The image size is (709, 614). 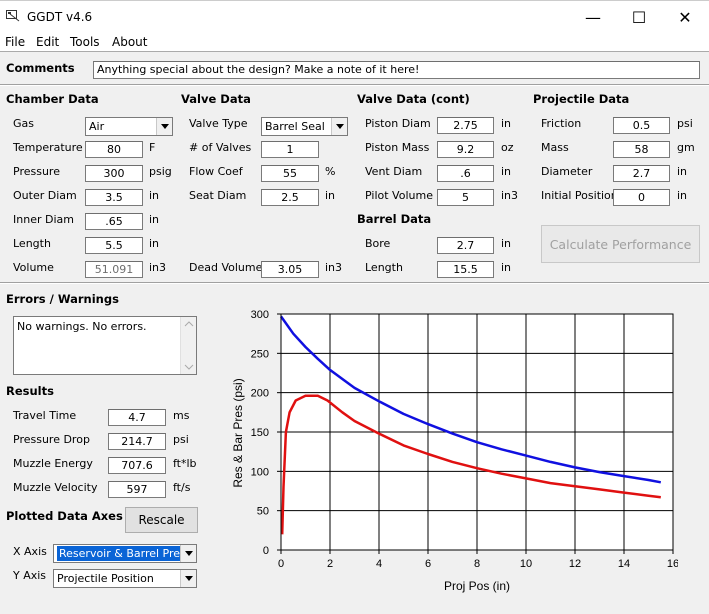 I want to click on muzzle-velocity-label: Muzzle Velocity, so click(x=55, y=487).